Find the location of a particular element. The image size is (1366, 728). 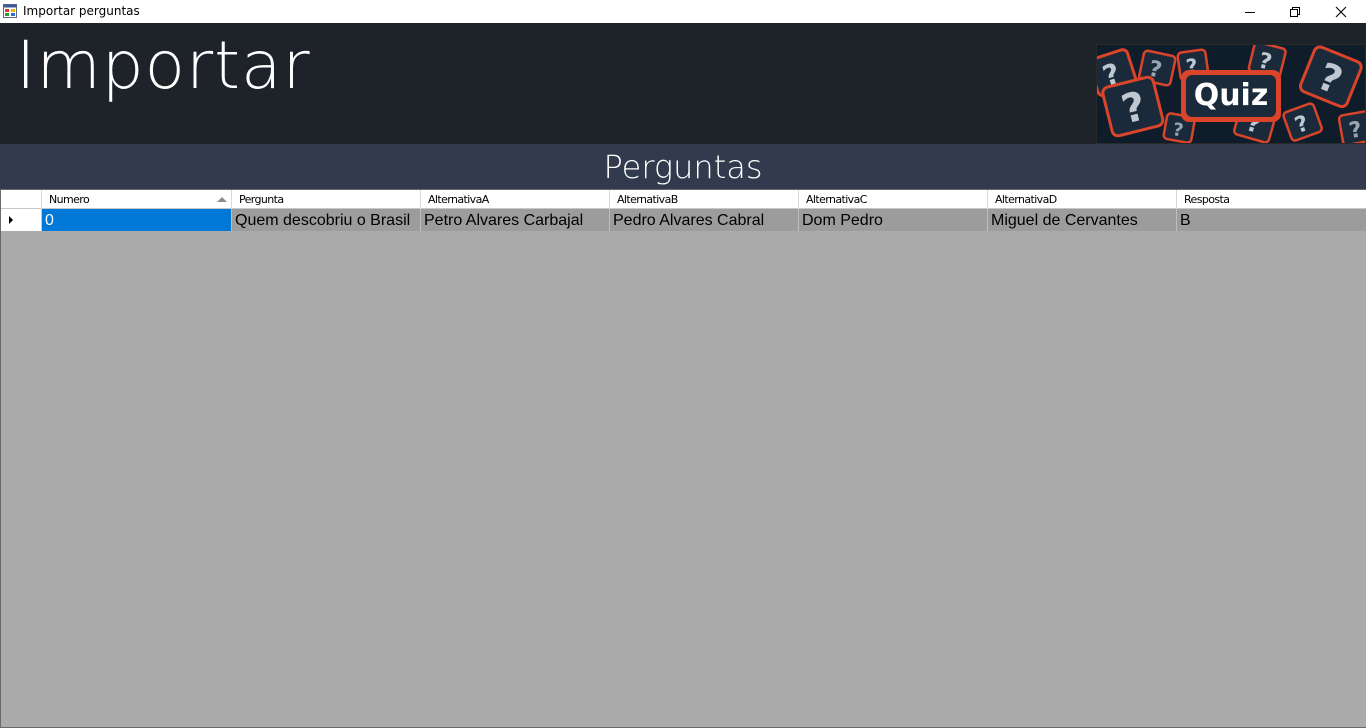

column-header-alternativa-b: AlternativaB is located at coordinates (704, 199).